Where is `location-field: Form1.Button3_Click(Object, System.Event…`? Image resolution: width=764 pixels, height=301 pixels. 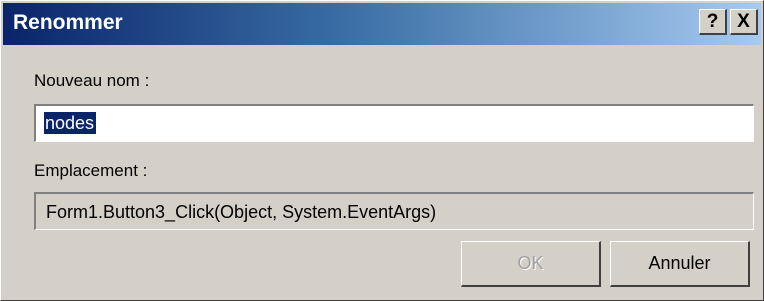 location-field: Form1.Button3_Click(Object, System.Event… is located at coordinates (394, 211).